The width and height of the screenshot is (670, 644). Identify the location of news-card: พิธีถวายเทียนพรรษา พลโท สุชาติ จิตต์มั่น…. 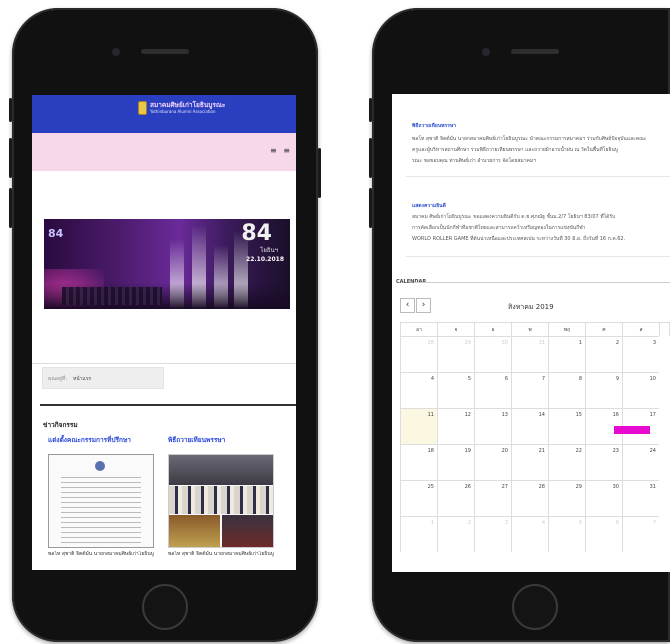
(222, 496).